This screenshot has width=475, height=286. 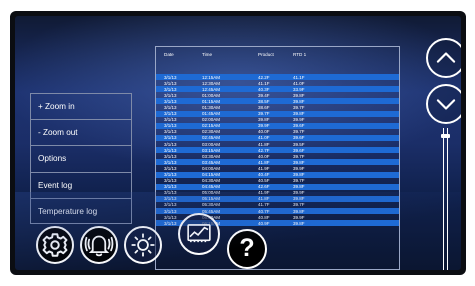 What do you see at coordinates (445, 199) in the screenshot?
I see `scrollbar-track` at bounding box center [445, 199].